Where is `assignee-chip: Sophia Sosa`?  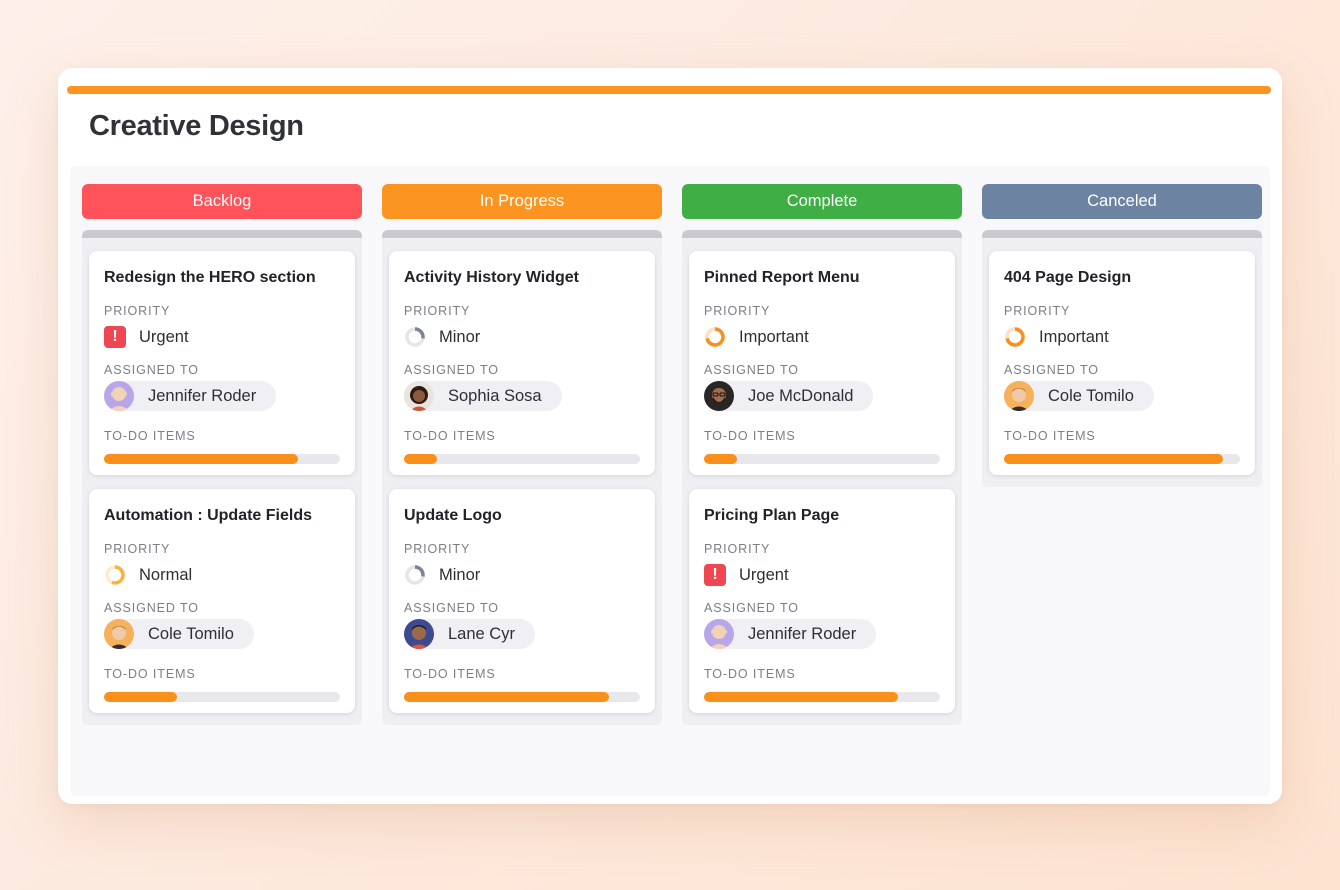 assignee-chip: Sophia Sosa is located at coordinates (483, 396).